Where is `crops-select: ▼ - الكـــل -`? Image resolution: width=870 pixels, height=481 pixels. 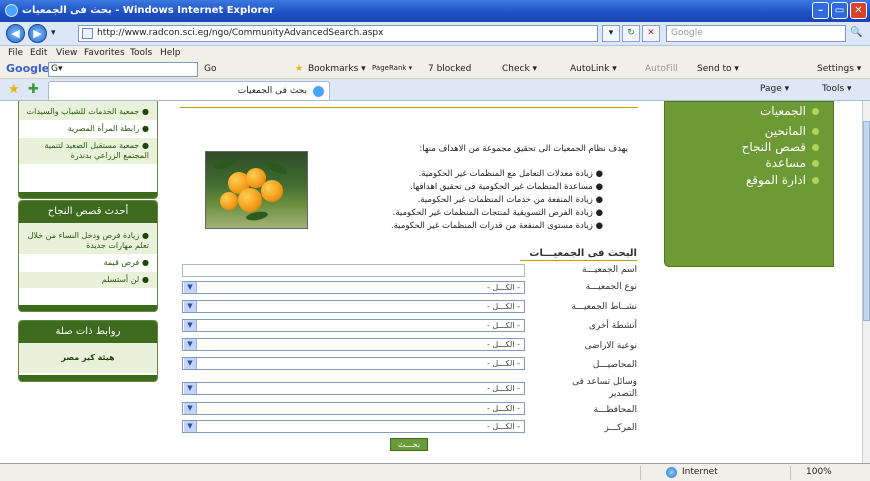
crops-select: ▼ - الكـــل - is located at coordinates (353, 363).